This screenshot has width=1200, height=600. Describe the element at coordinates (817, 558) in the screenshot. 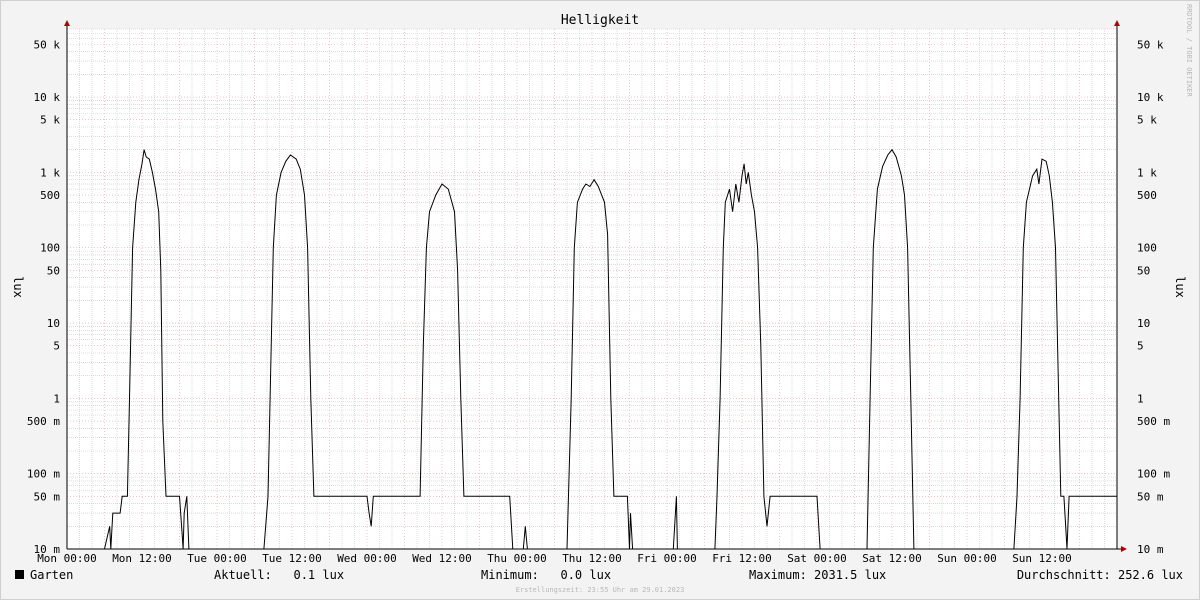

I see `x-tick-label: Sat 00:00` at that location.